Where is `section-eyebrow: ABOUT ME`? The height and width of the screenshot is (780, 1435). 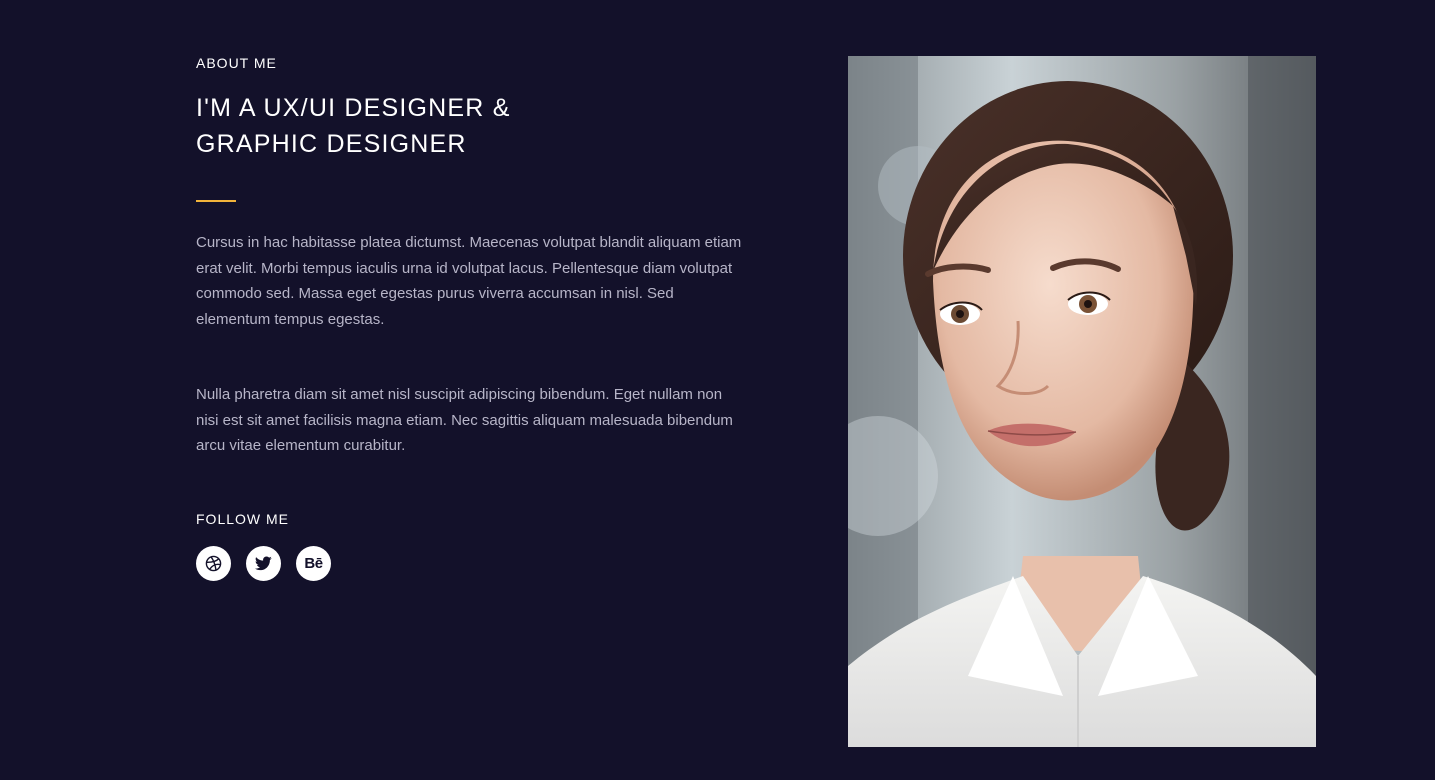 section-eyebrow: ABOUT ME is located at coordinates (236, 63).